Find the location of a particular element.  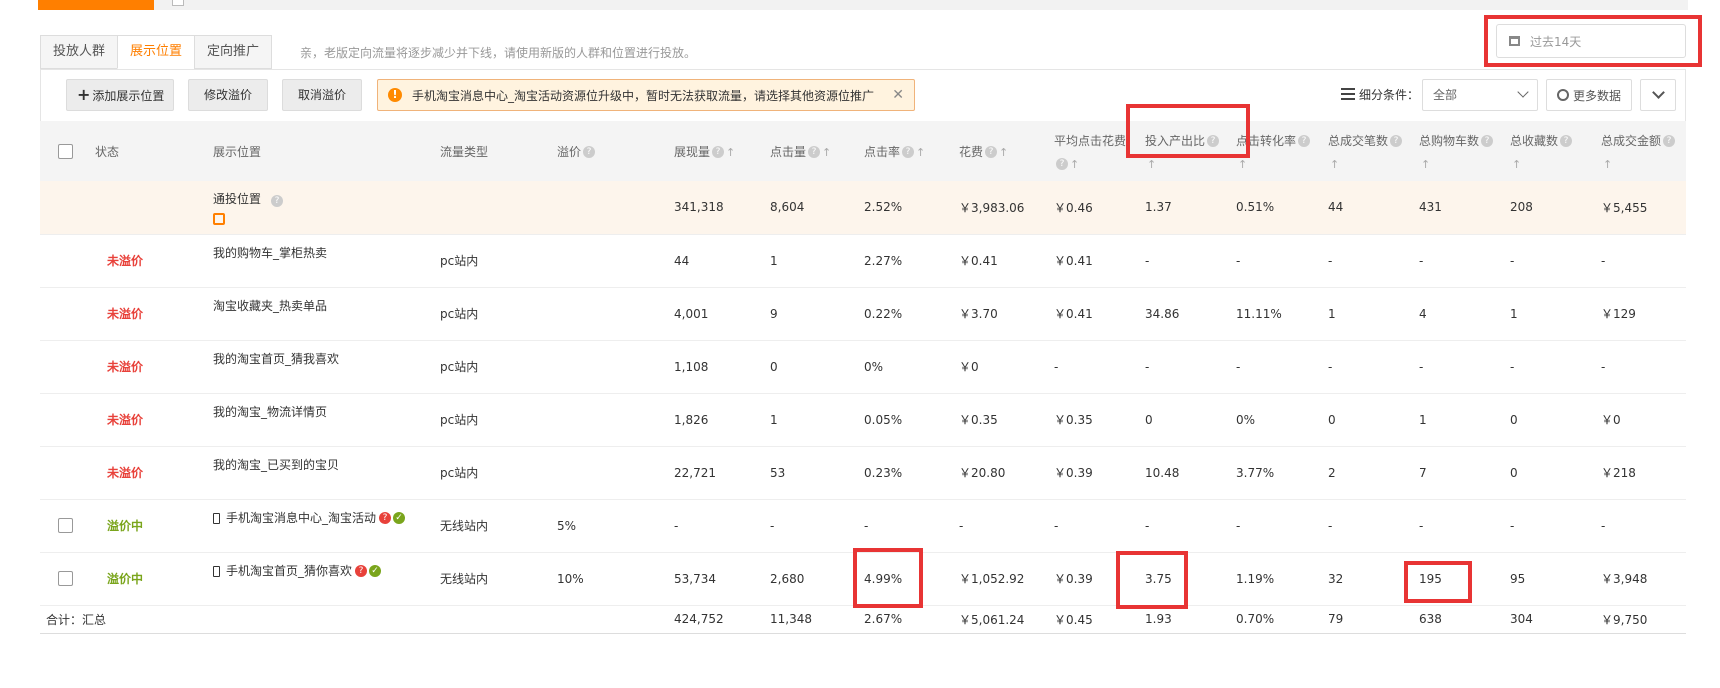

cpc-cell: - is located at coordinates (1056, 366).